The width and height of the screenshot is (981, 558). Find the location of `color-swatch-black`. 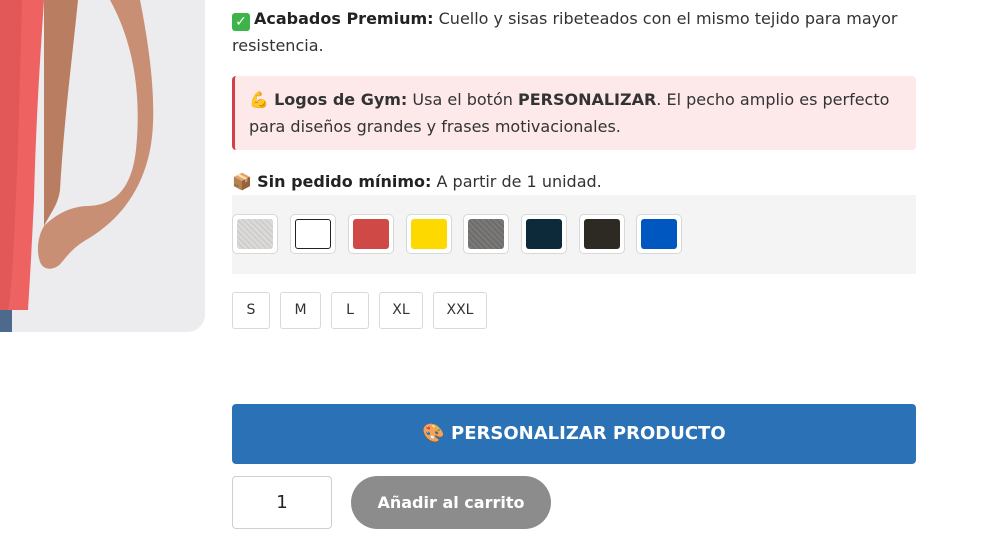

color-swatch-black is located at coordinates (602, 234).